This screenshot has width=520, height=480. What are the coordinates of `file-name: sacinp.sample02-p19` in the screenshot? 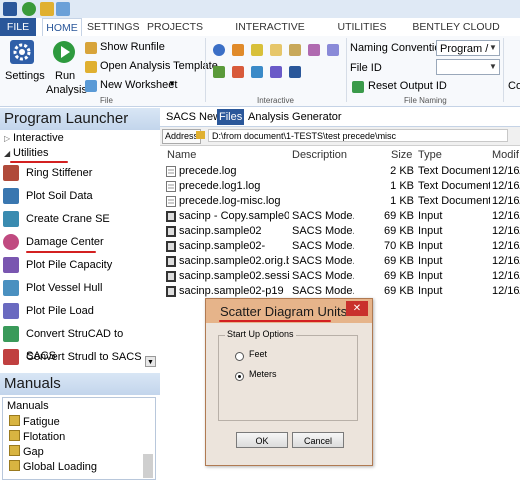 It's located at (231, 291).